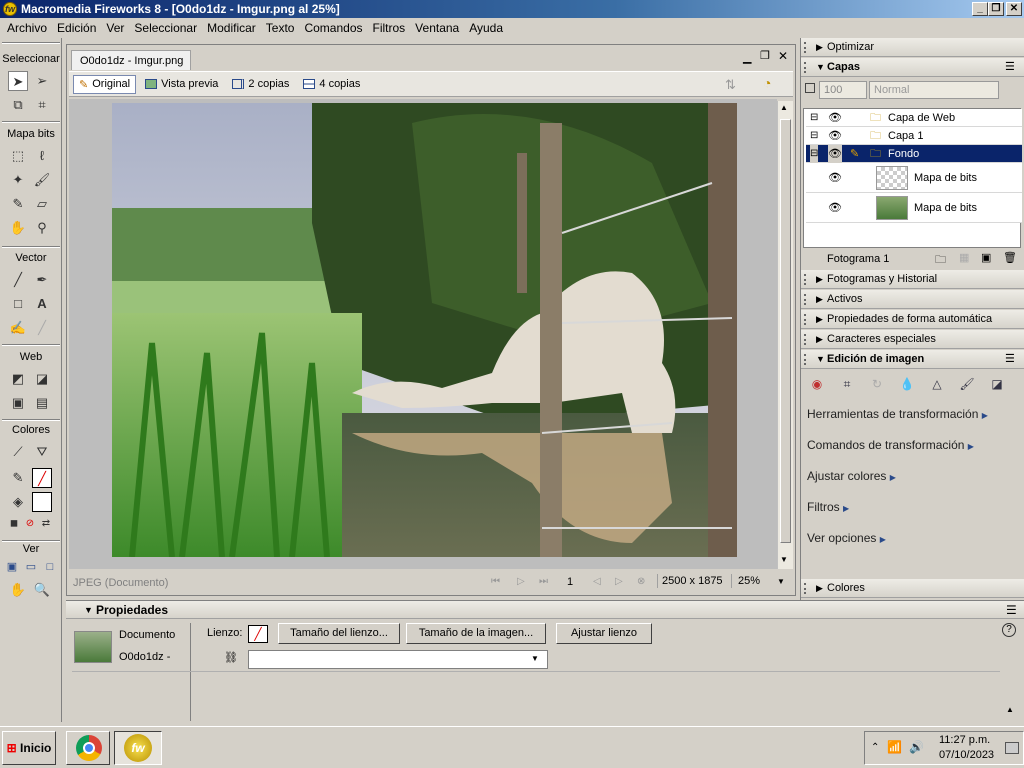 This screenshot has height=768, width=1024. What do you see at coordinates (18, 452) in the screenshot?
I see `eyedropper-tool-icon: ⟋` at bounding box center [18, 452].